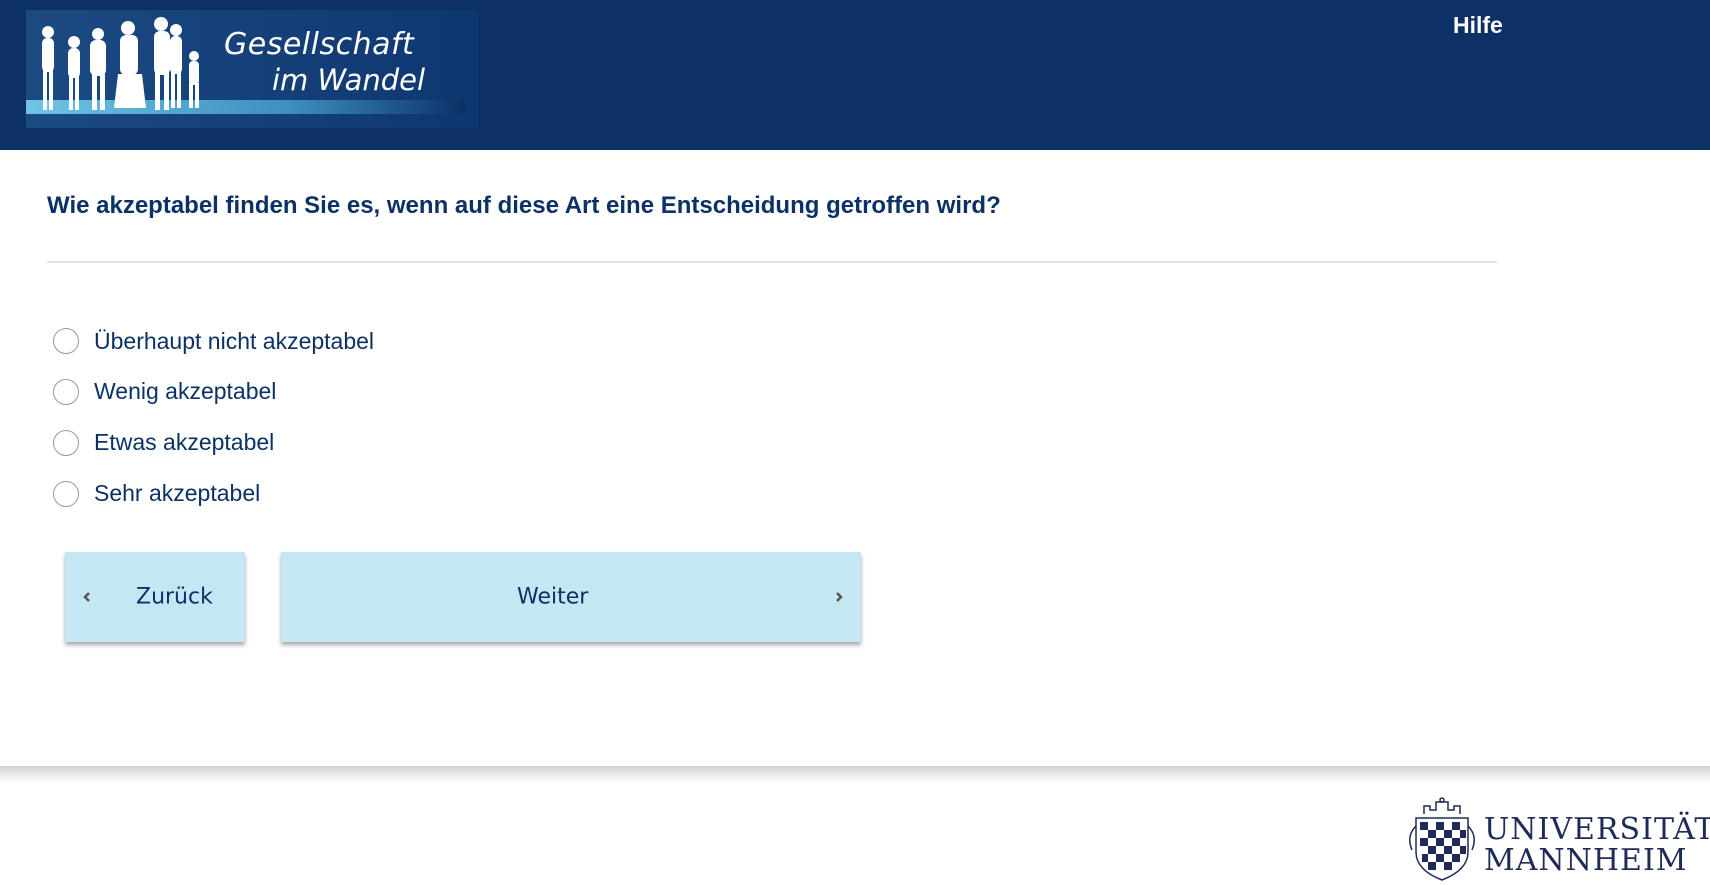 Image resolution: width=1710 pixels, height=885 pixels. I want to click on university-name-line2: MANNHEIM, so click(1586, 860).